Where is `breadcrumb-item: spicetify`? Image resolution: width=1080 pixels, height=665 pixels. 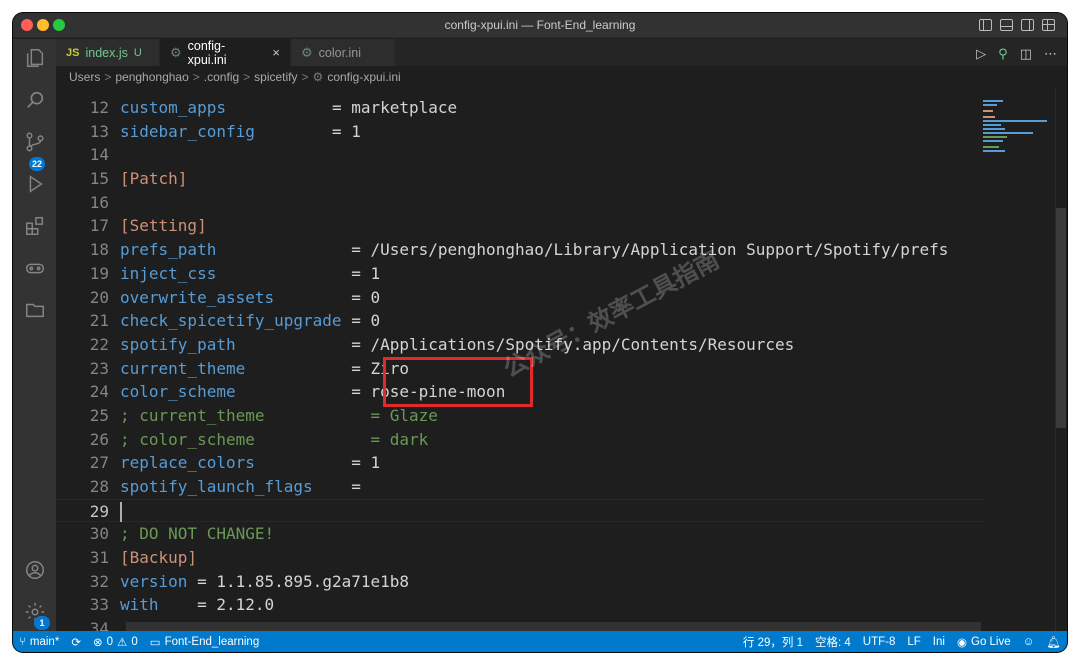
breadcrumb-item: spicetify is located at coordinates (275, 77).